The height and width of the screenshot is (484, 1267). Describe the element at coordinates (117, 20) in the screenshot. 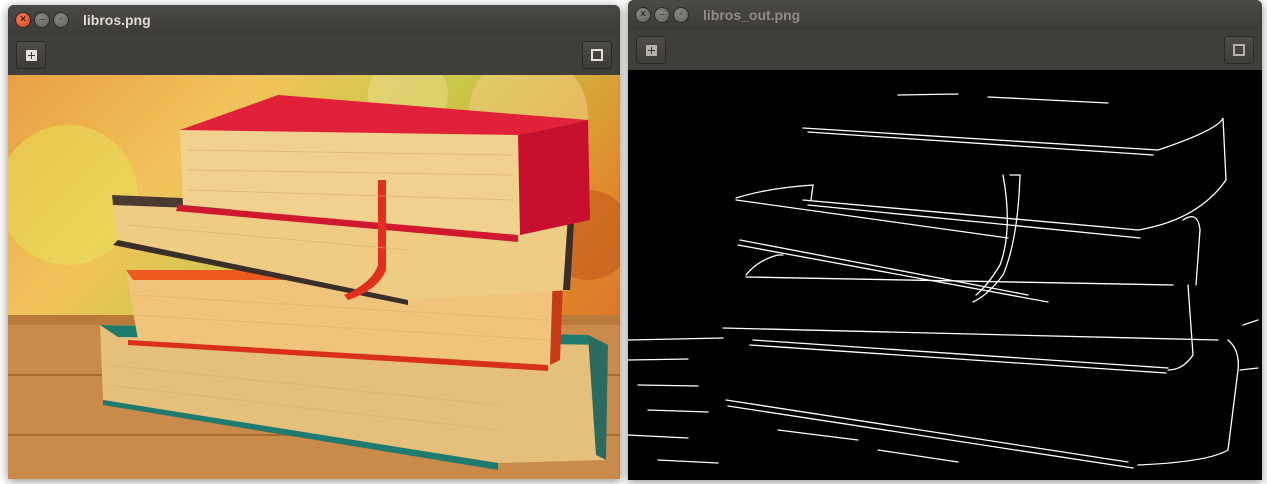

I see `window-title: libros.png` at that location.